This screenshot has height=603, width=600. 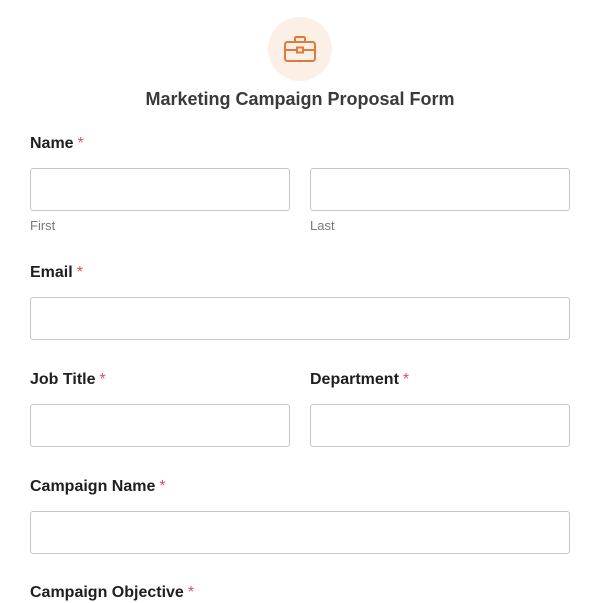 I want to click on form-header-icon-badge, so click(x=300, y=49).